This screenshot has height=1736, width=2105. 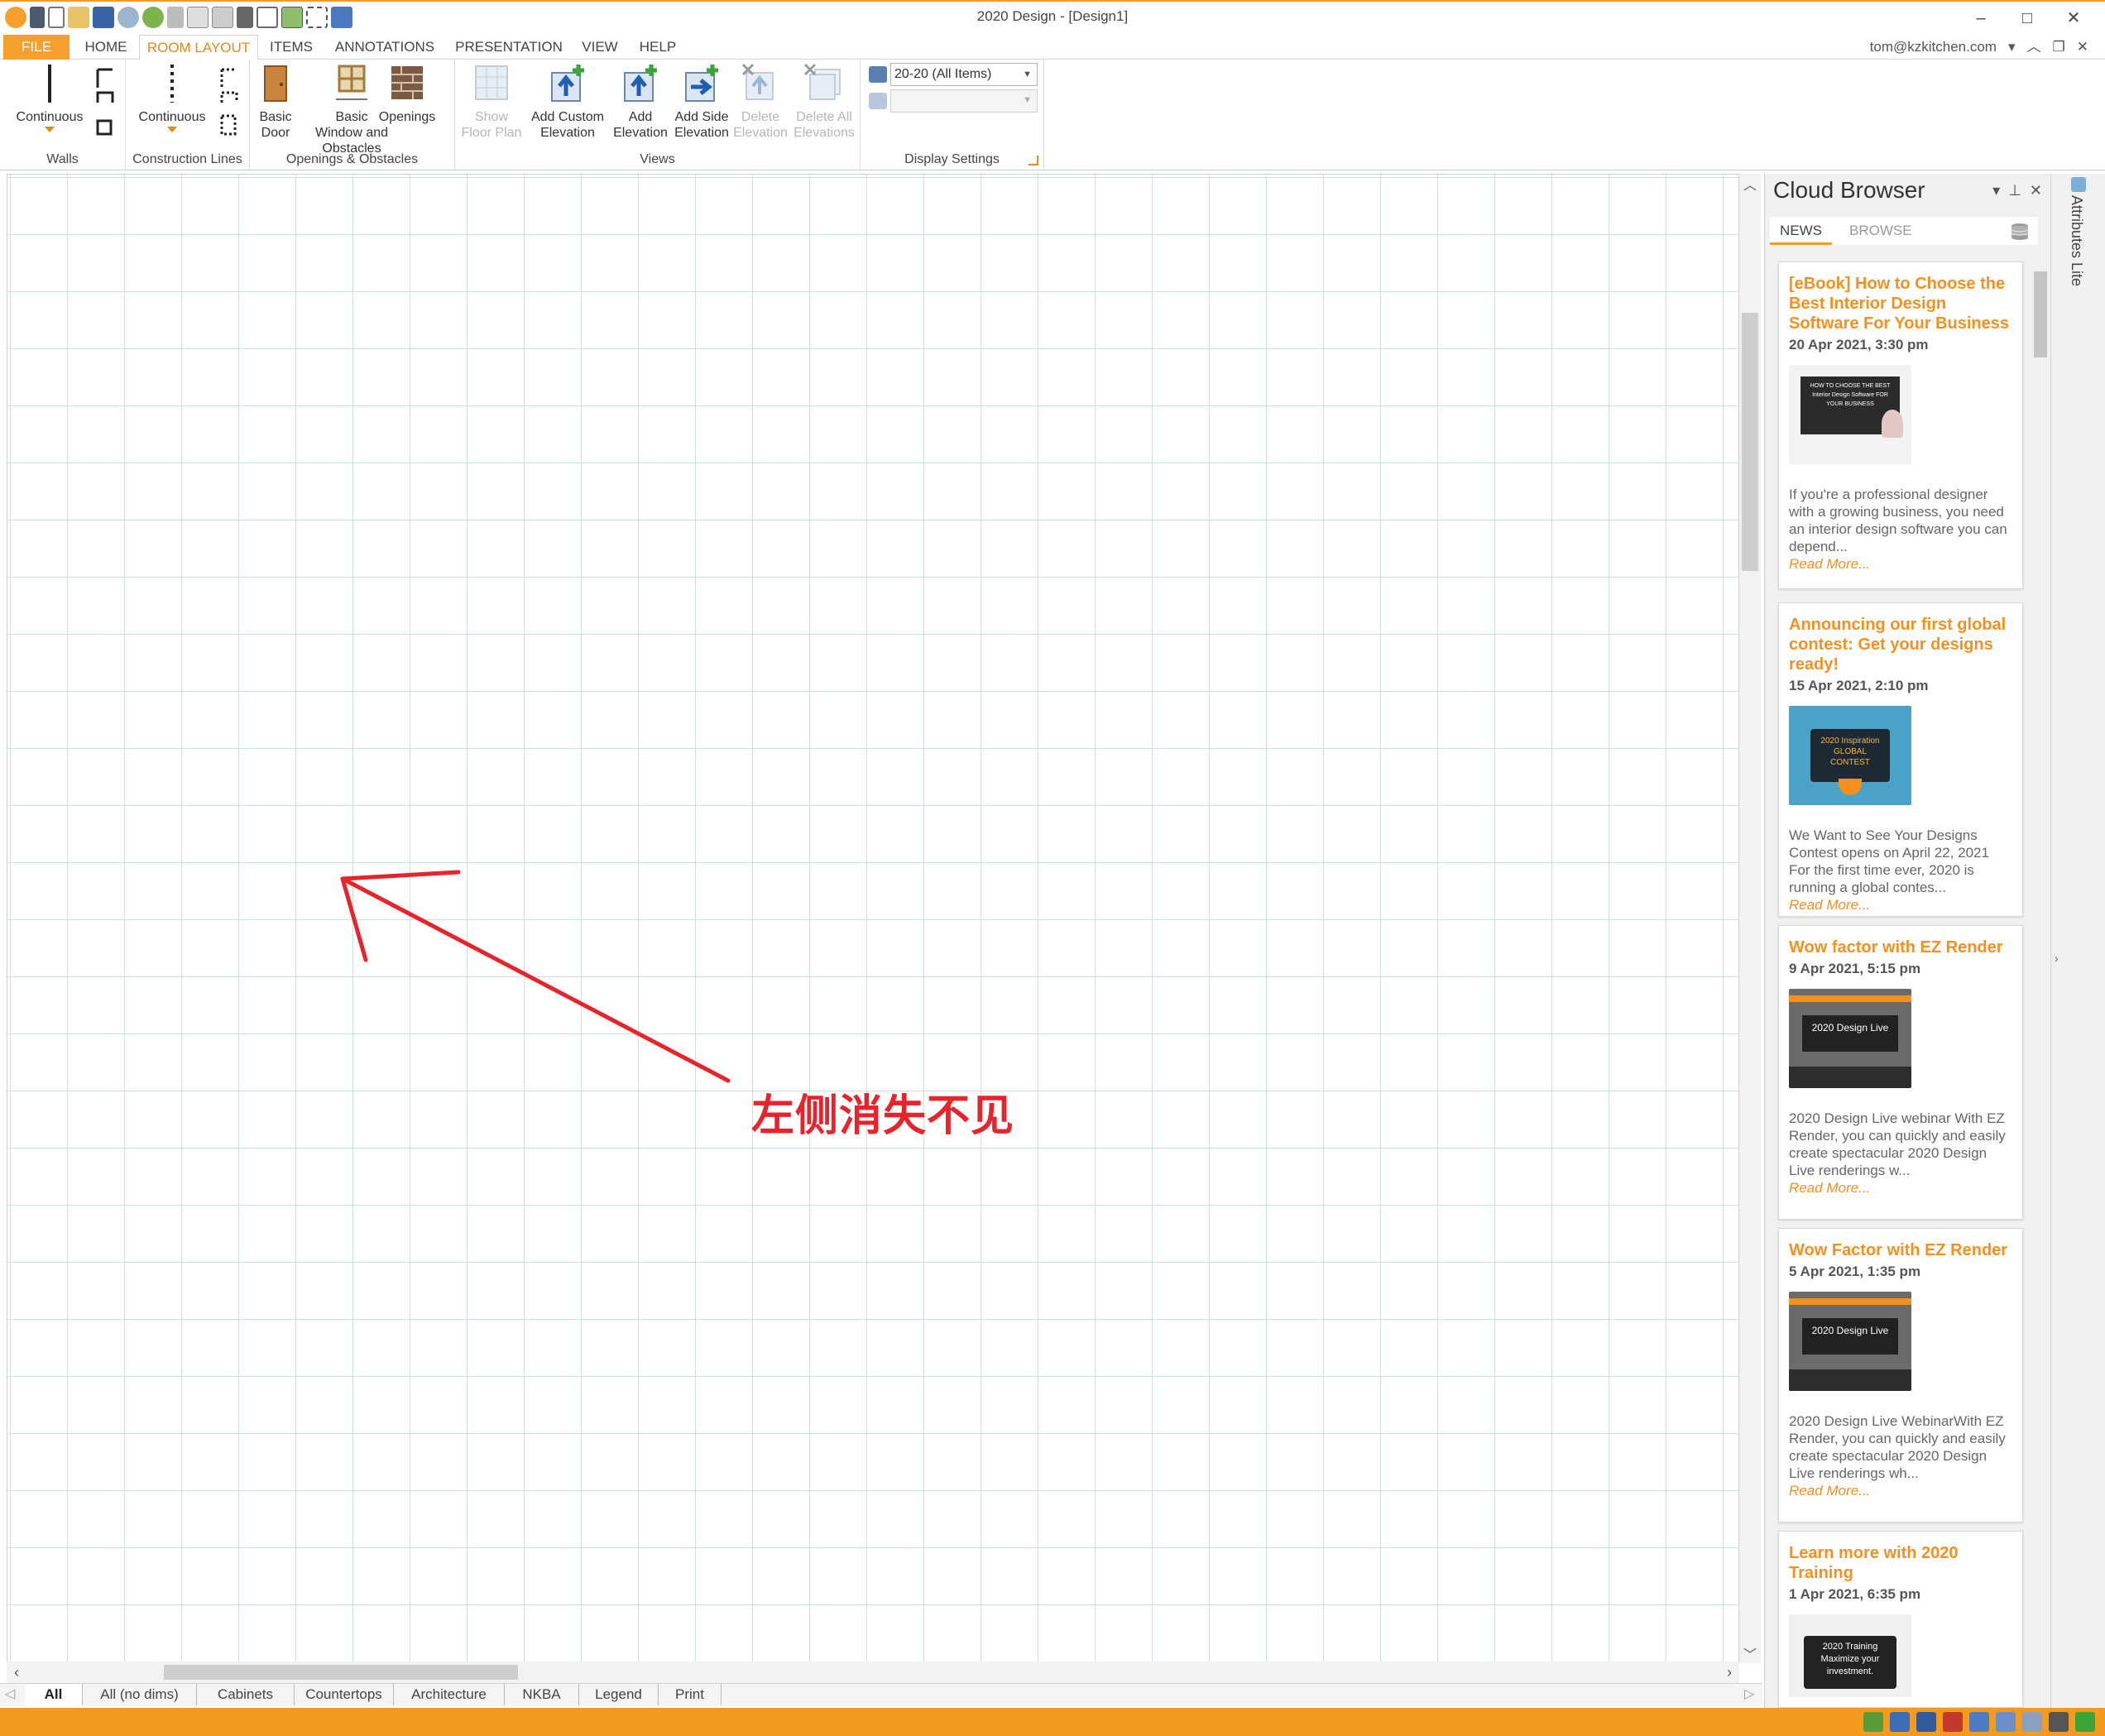 I want to click on delete-elevation-button: Delete Elevation, so click(x=760, y=102).